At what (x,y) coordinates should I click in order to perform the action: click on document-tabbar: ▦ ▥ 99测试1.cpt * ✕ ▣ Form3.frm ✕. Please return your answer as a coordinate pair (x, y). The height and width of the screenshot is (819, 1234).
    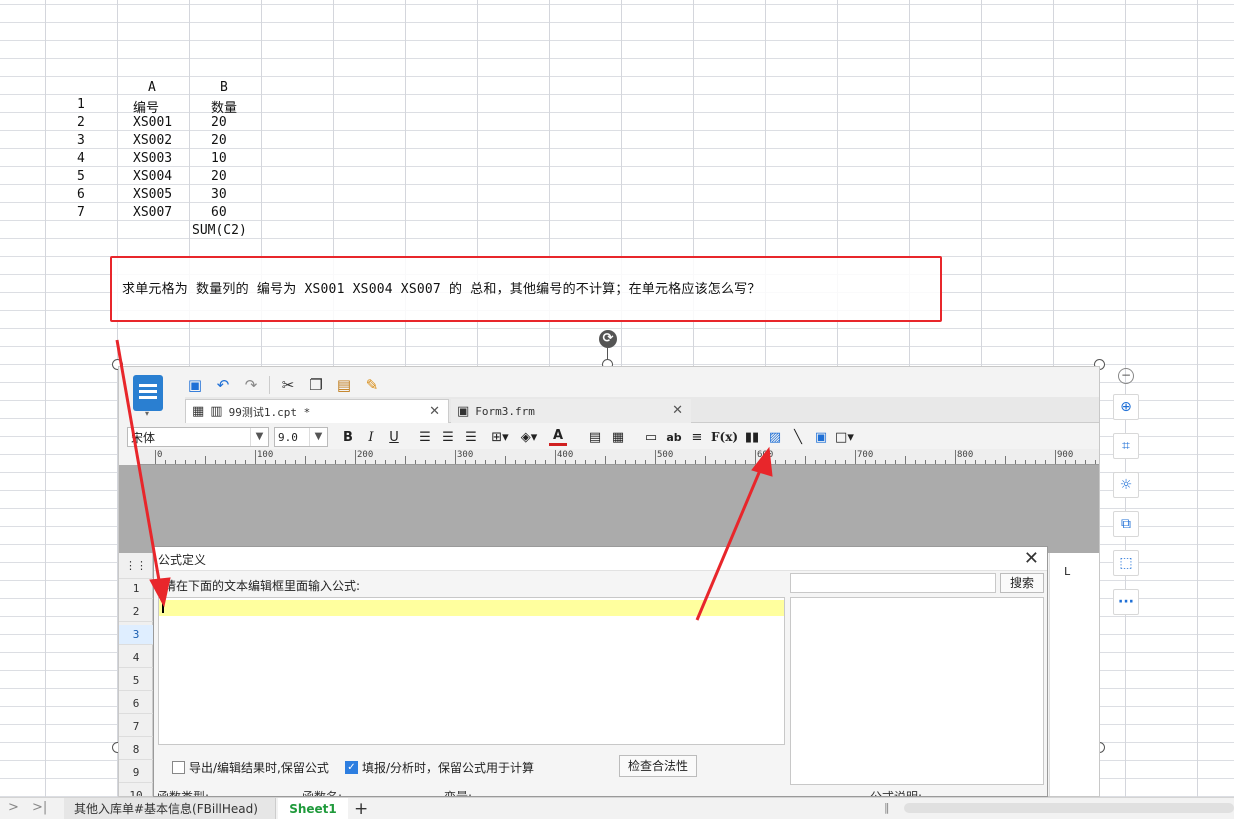
    Looking at the image, I should click on (642, 410).